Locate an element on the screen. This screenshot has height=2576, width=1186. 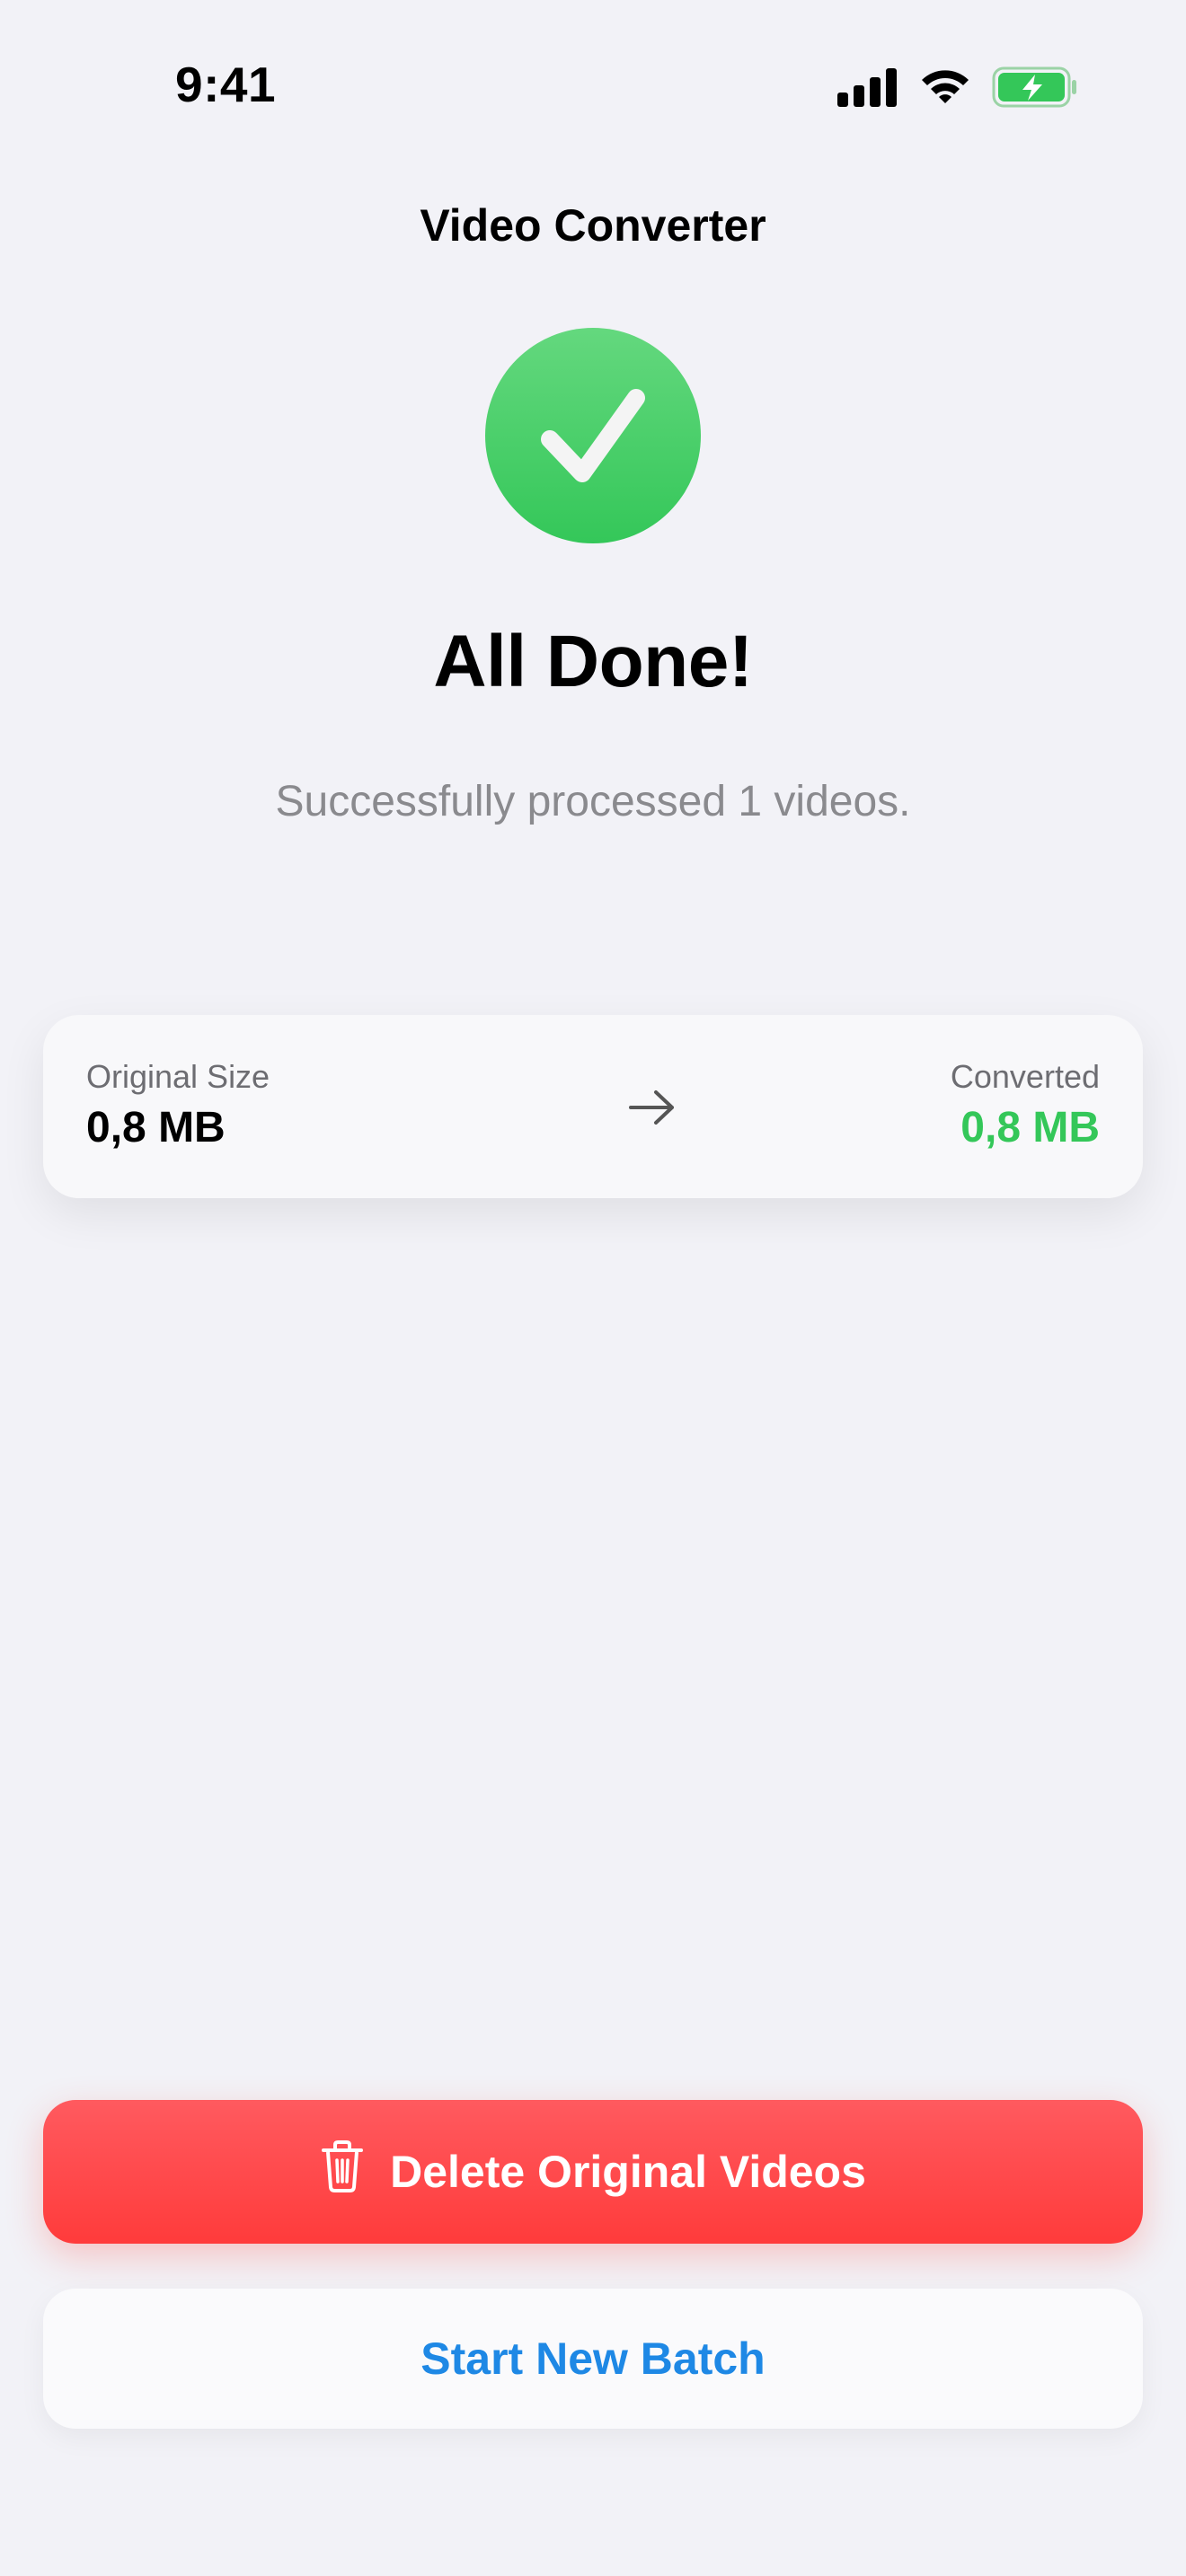
wifi-icon is located at coordinates (945, 87).